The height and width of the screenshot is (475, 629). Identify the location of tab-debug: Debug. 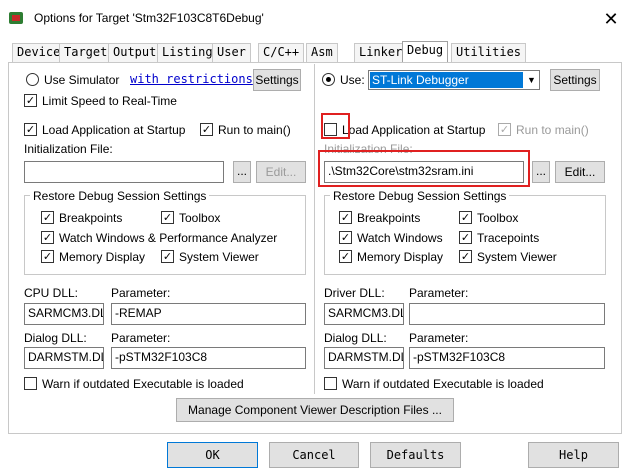
(425, 52).